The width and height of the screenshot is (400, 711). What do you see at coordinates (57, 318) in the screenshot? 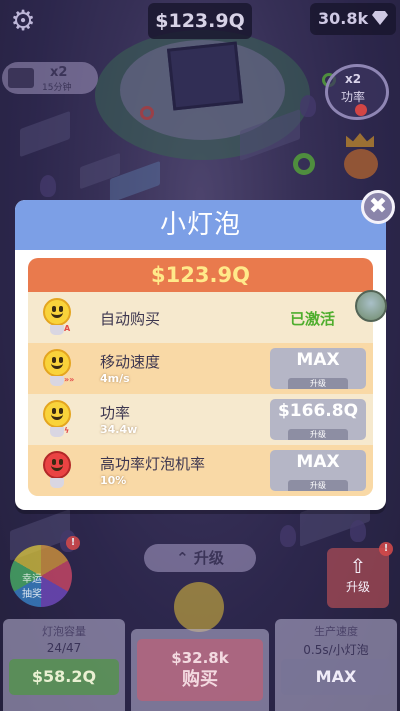
I see `bulb-auto-icon: A` at bounding box center [57, 318].